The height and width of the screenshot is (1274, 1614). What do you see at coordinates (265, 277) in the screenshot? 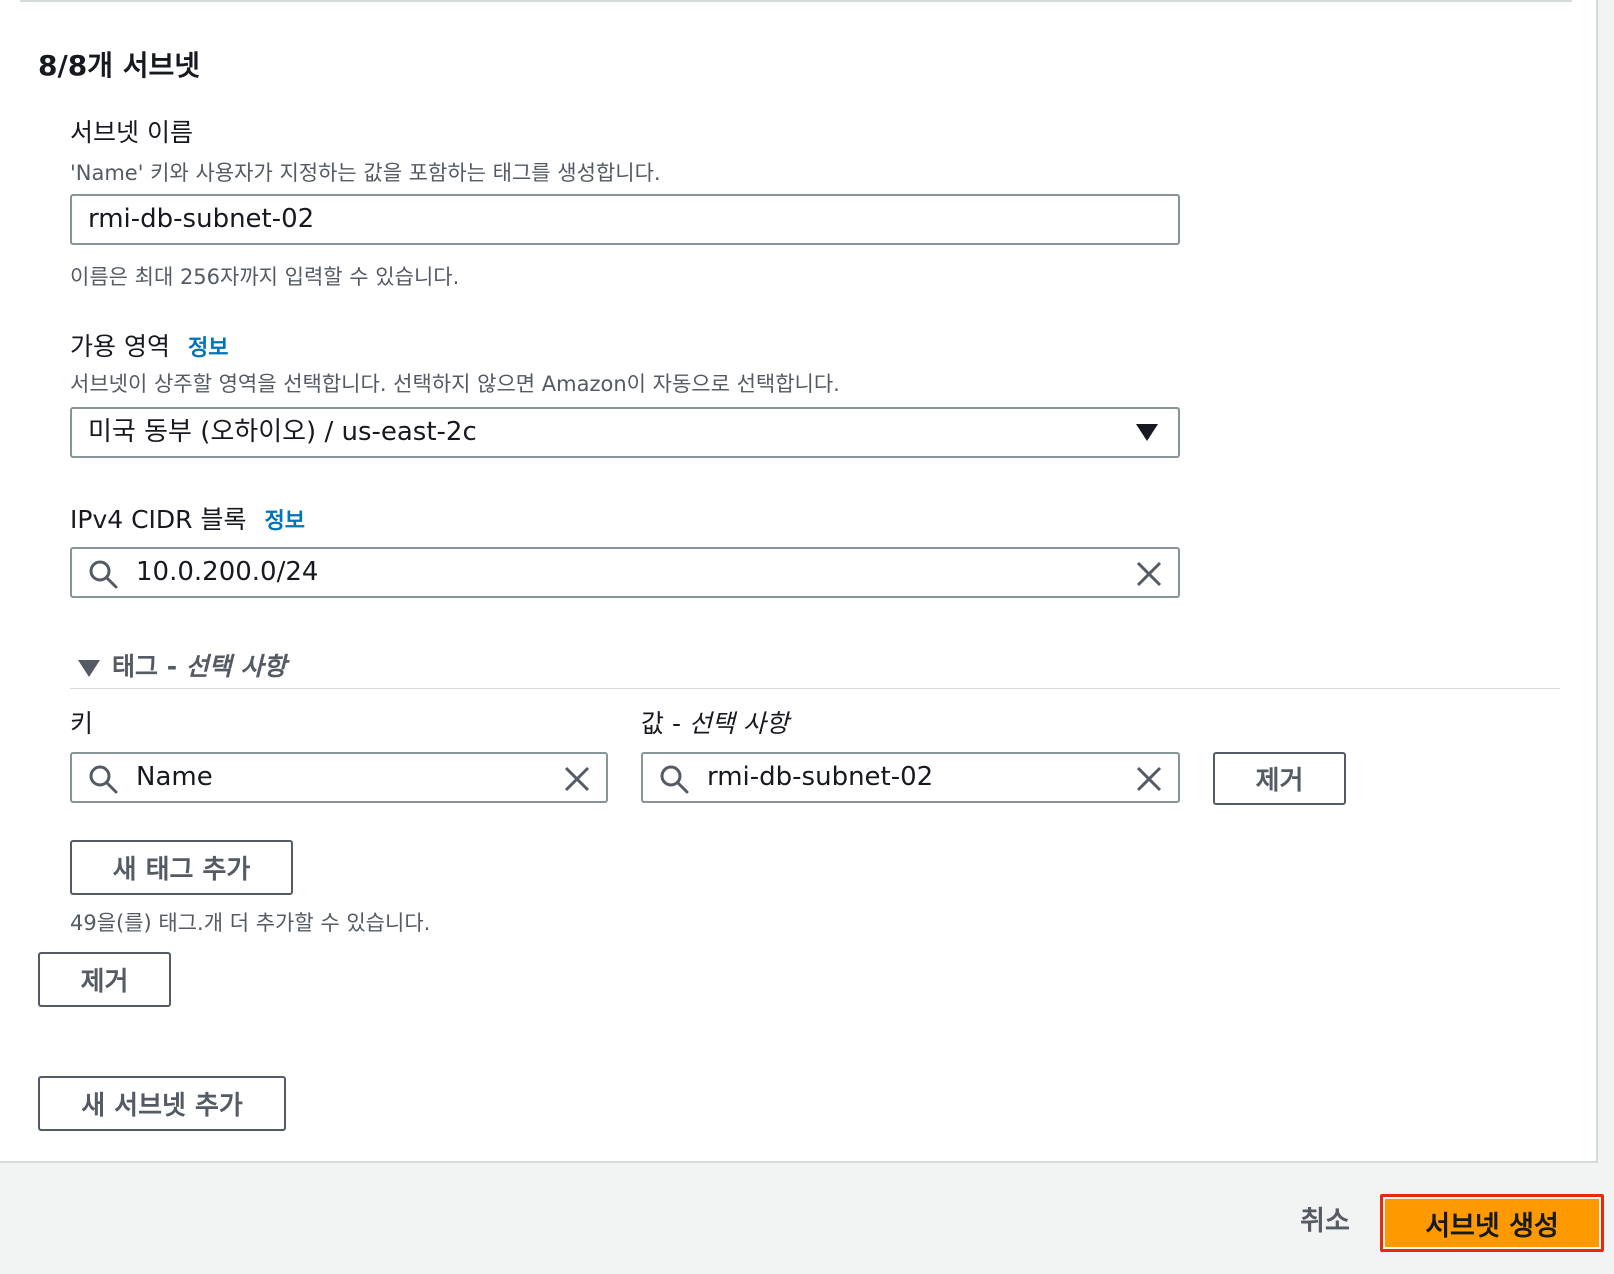
I see `subnet-name-hint: 이름은 최대 256자까지 입력할 수 있습니다.` at bounding box center [265, 277].